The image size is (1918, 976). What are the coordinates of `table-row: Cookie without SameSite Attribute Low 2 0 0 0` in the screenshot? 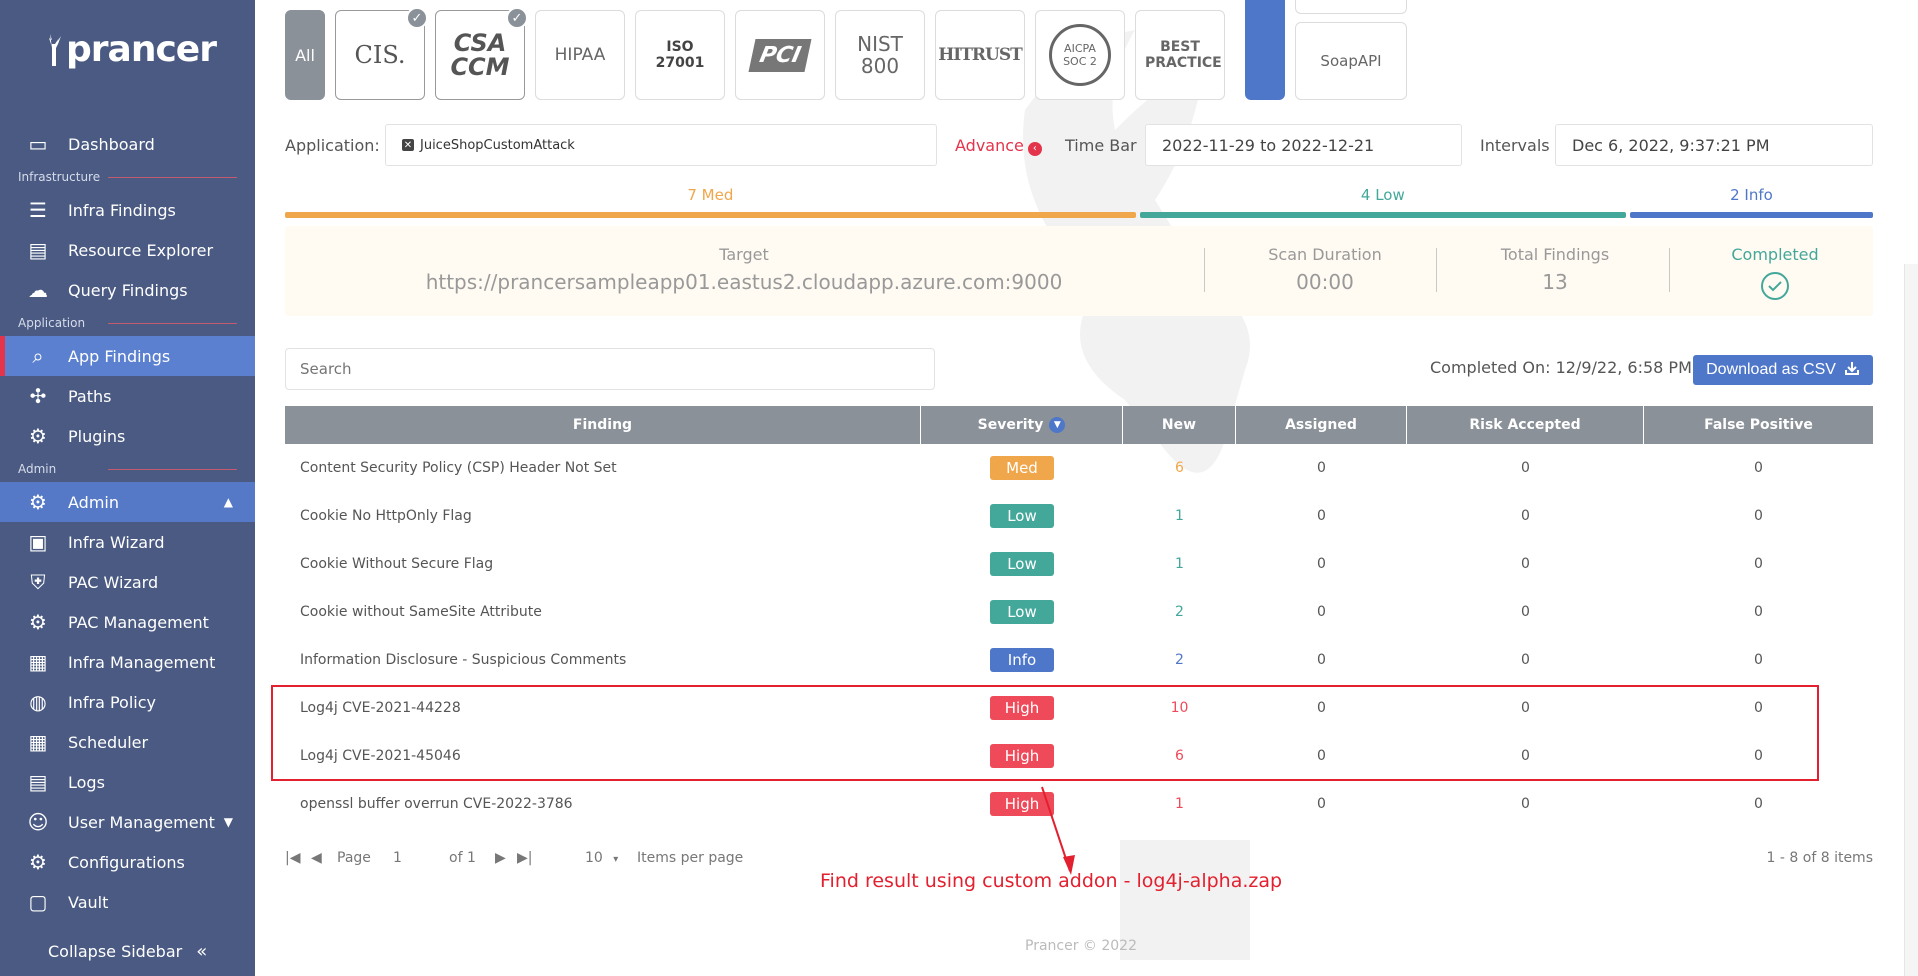 It's located at (1079, 612).